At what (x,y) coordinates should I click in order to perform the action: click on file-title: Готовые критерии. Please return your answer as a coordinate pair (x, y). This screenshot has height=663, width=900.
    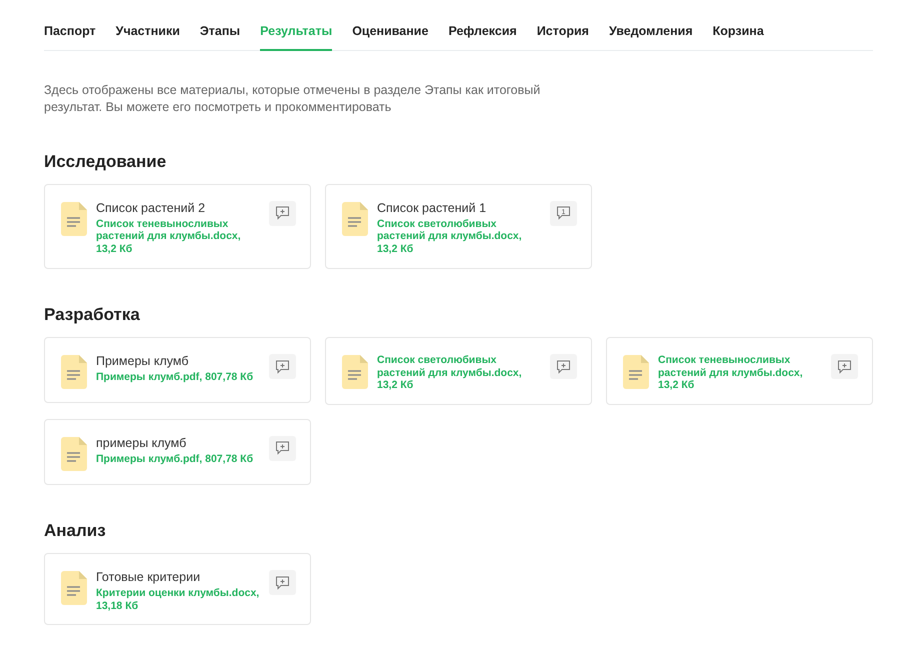
    Looking at the image, I should click on (149, 578).